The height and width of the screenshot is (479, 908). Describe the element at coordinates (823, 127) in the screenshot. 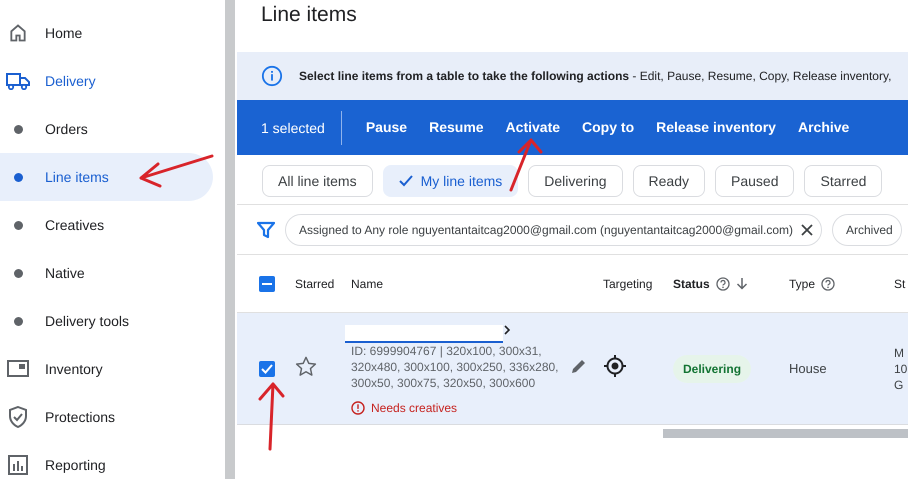

I see `action-button: Archive` at that location.